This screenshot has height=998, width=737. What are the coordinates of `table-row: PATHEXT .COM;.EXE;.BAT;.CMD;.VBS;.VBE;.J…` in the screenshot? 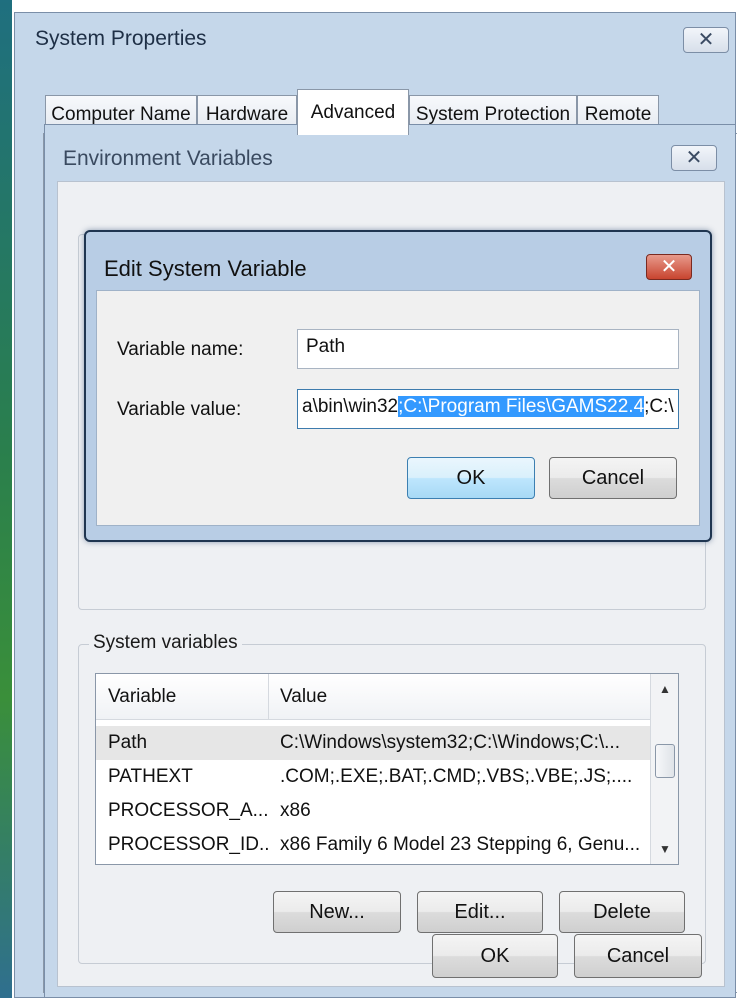 It's located at (373, 777).